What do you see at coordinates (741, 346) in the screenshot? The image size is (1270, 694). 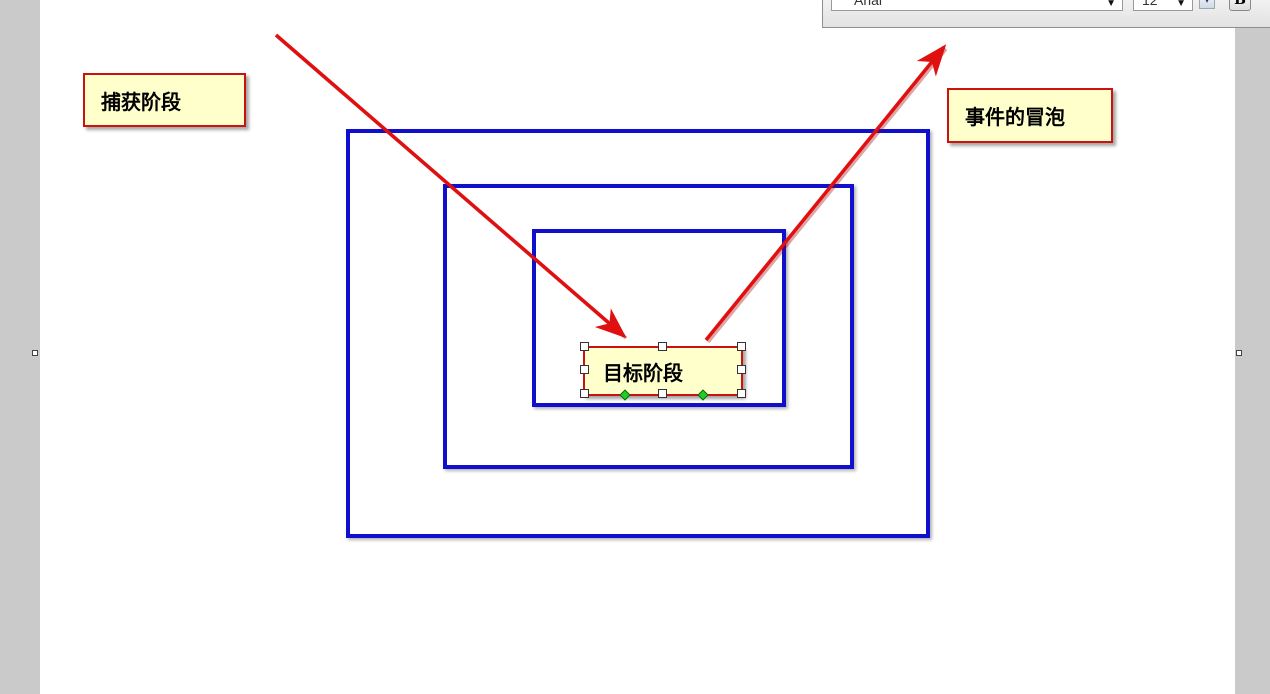 I see `selection-handle-ne` at bounding box center [741, 346].